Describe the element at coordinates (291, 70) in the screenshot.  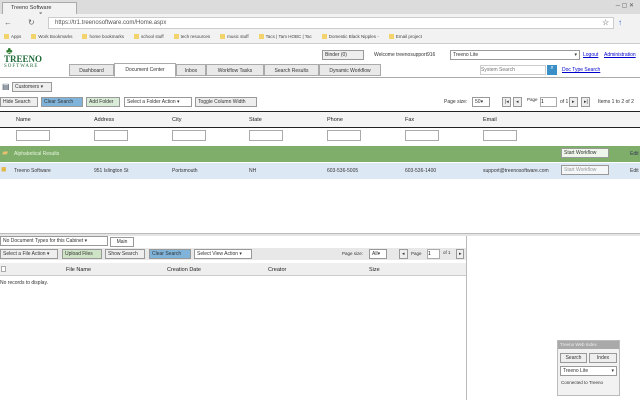
I see `tab-search-results: Search Results` at that location.